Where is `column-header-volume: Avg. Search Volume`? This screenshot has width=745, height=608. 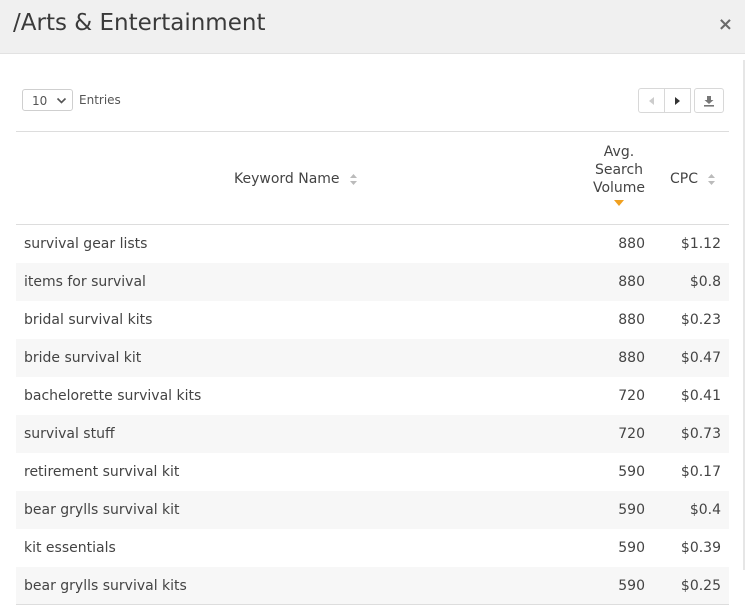 column-header-volume: Avg. Search Volume is located at coordinates (619, 174).